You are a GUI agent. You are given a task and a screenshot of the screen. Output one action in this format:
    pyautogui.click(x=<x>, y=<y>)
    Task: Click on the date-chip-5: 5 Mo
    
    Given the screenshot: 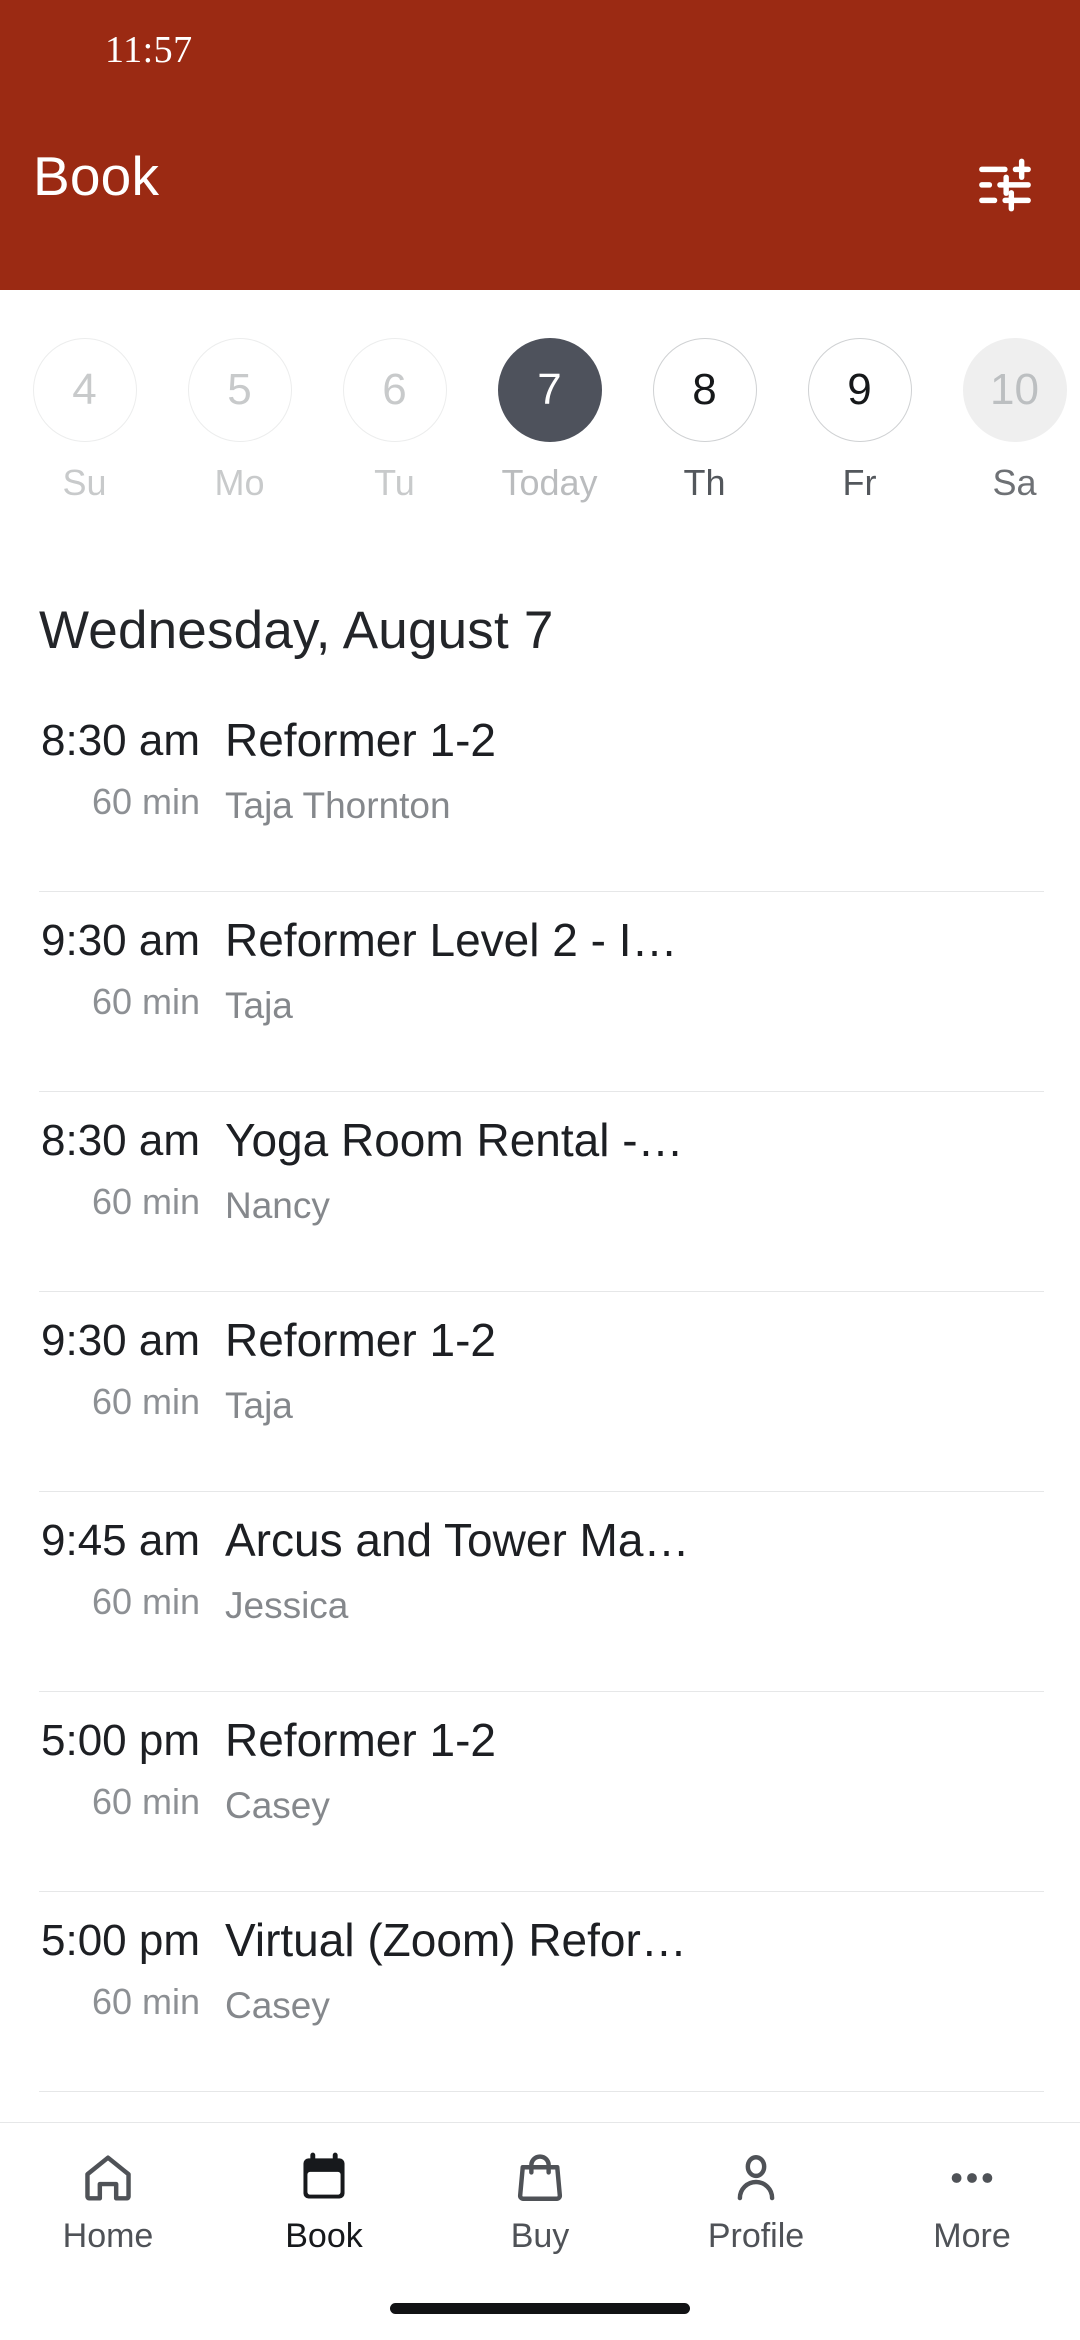 What is the action you would take?
    pyautogui.click(x=239, y=421)
    